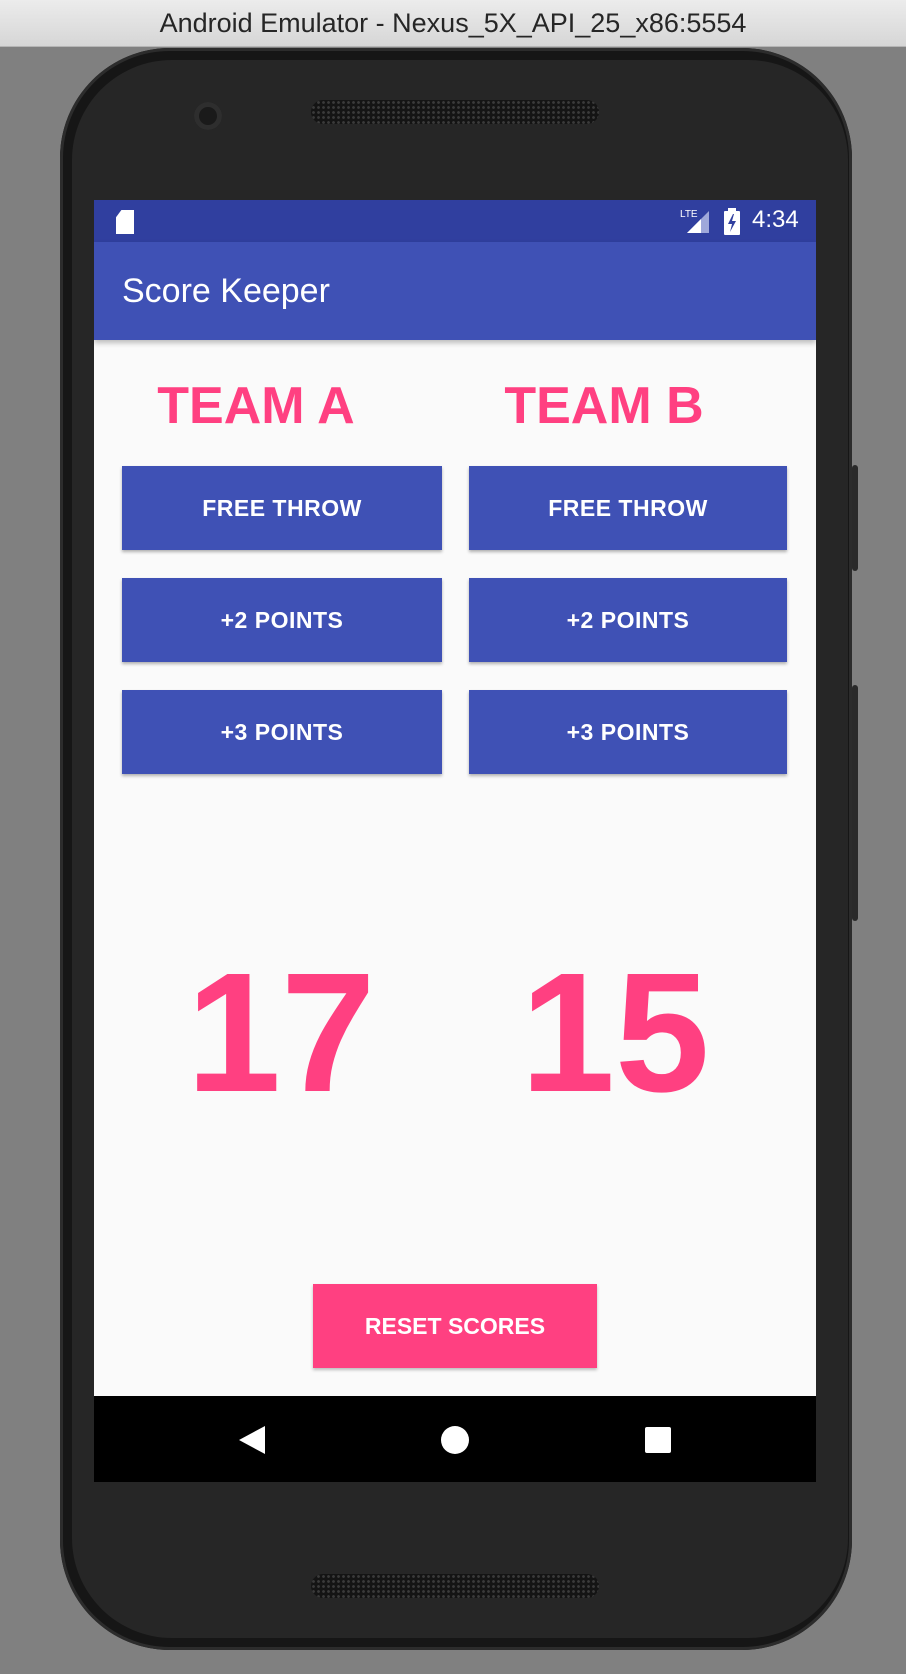 This screenshot has height=1674, width=906. I want to click on status-bar: LTE 4:34, so click(455, 221).